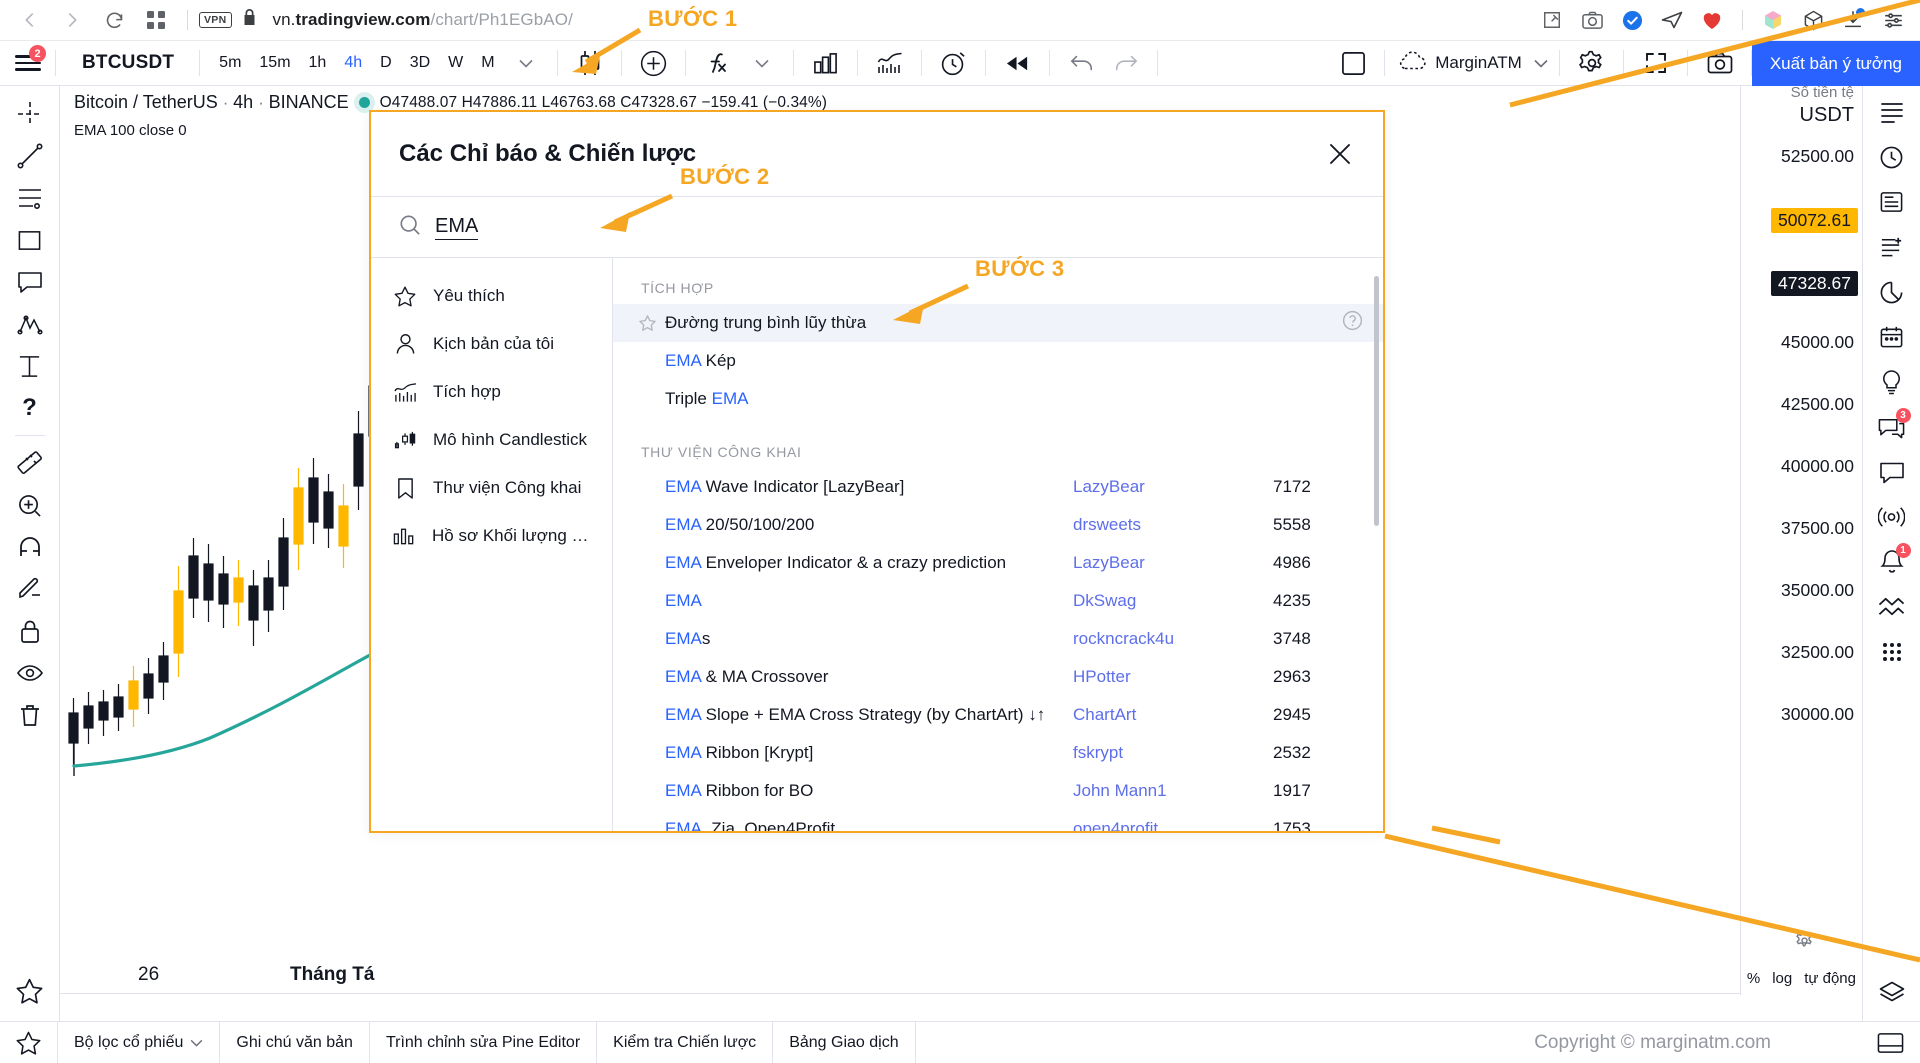 This screenshot has width=1920, height=1063. Describe the element at coordinates (1173, 825) in the screenshot. I see `result-author: open4profit` at that location.